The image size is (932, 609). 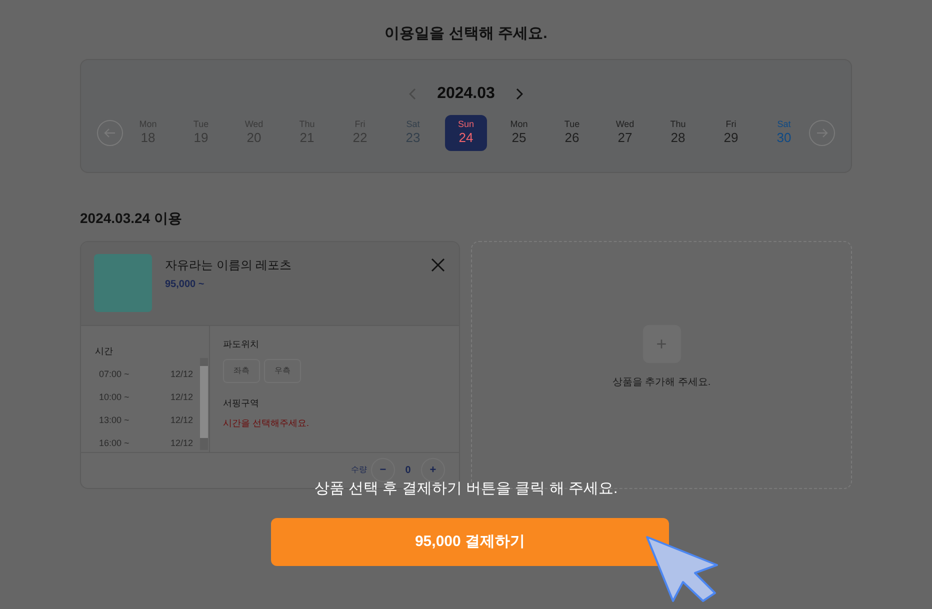 I want to click on date-option: Thu 28, so click(x=678, y=132).